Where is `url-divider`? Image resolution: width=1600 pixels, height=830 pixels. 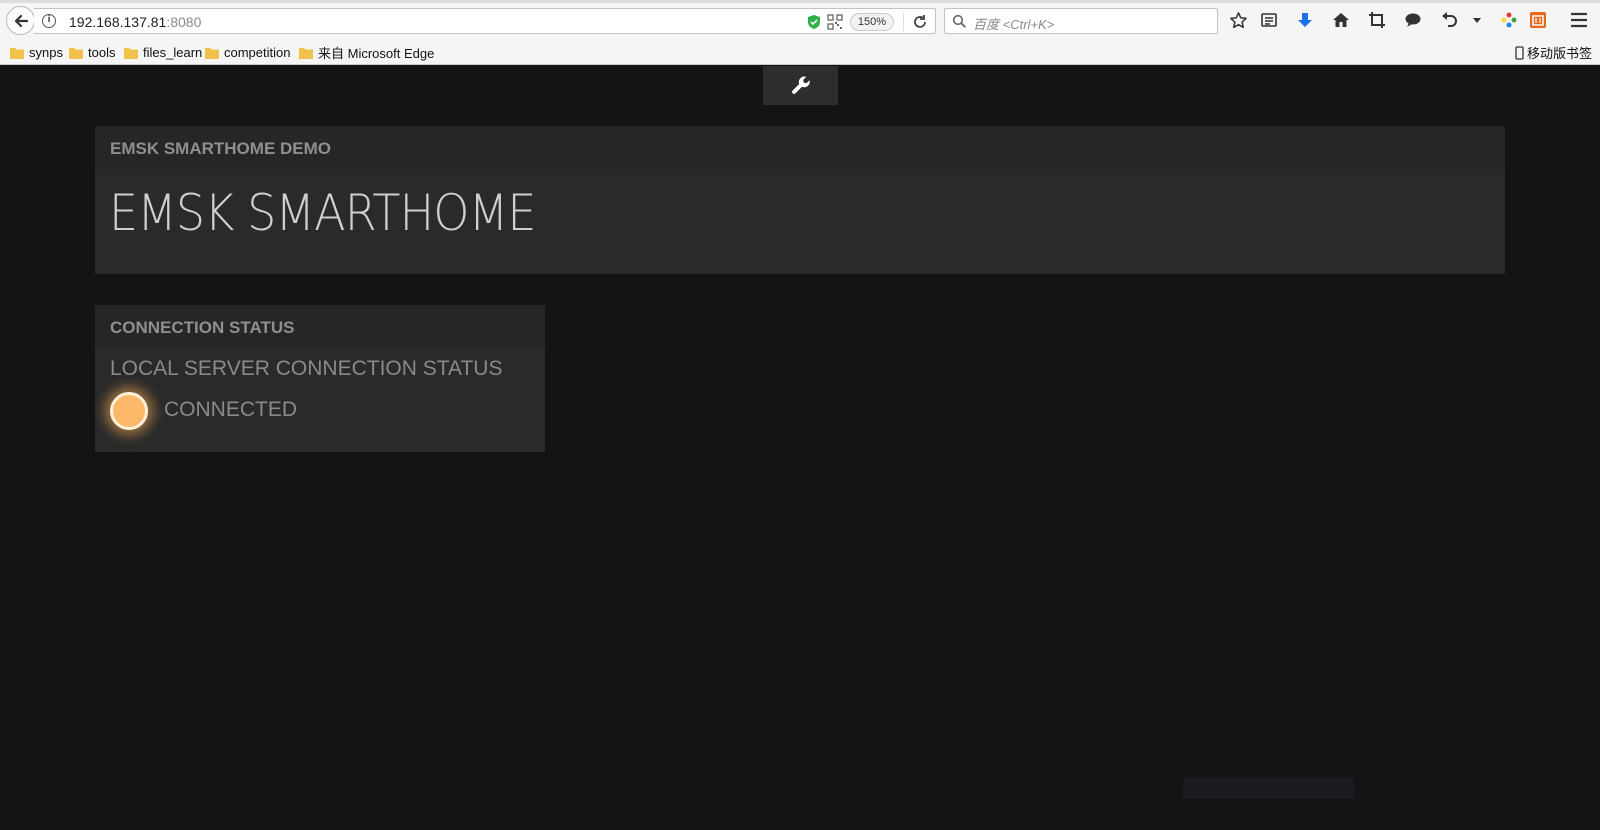
url-divider is located at coordinates (903, 22).